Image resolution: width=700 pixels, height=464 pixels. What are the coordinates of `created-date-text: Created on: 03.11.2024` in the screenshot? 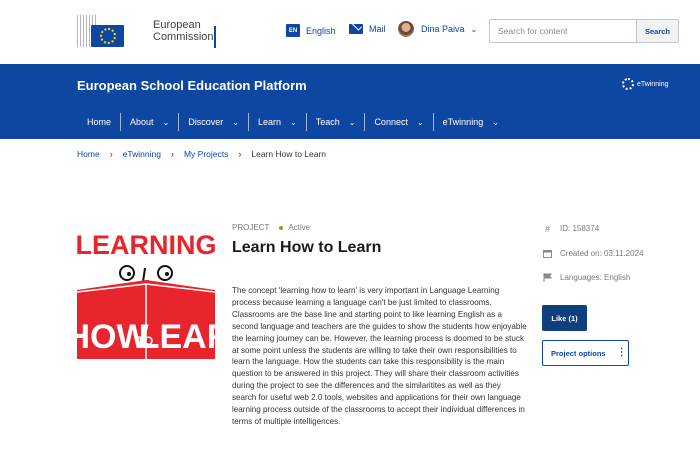 It's located at (602, 253).